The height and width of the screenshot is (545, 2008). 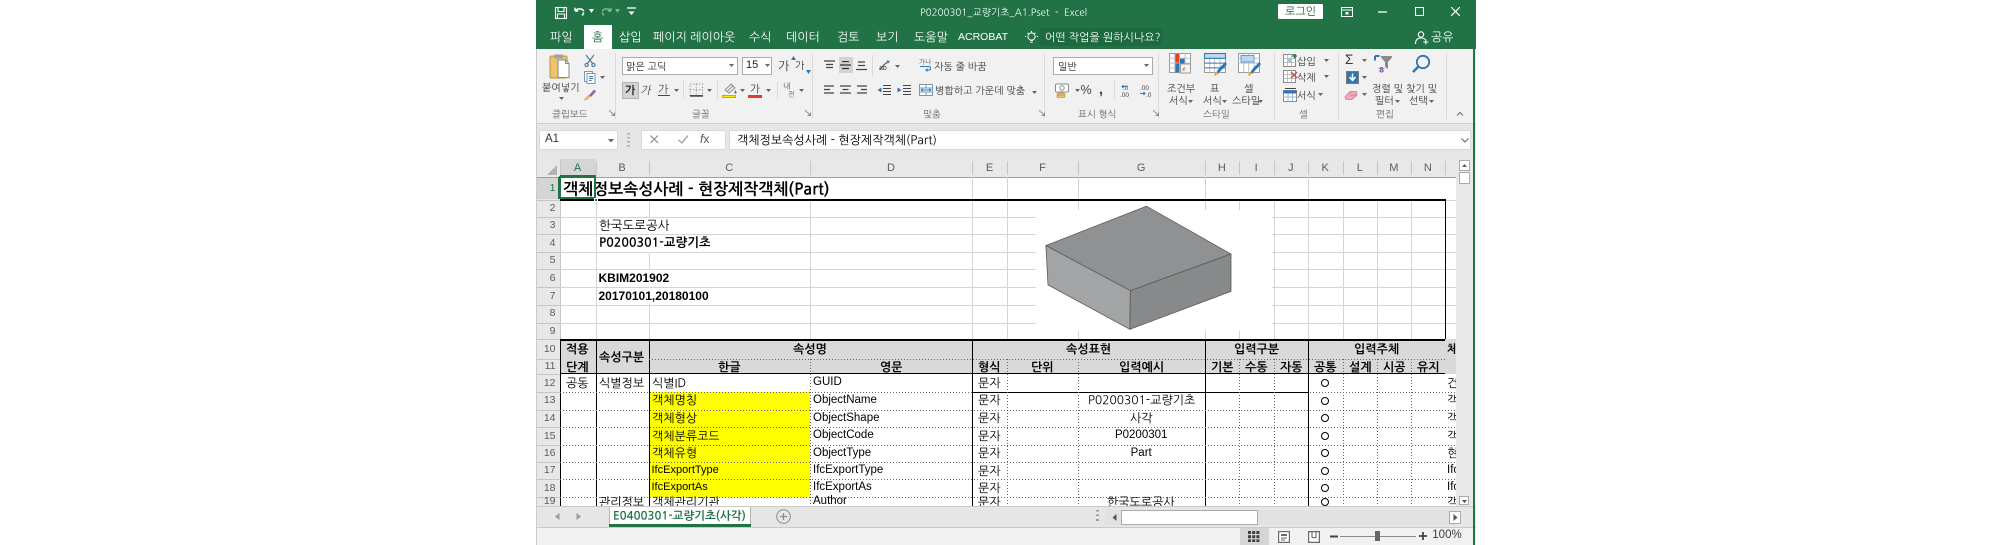 I want to click on svg-text: ab, so click(x=883, y=68).